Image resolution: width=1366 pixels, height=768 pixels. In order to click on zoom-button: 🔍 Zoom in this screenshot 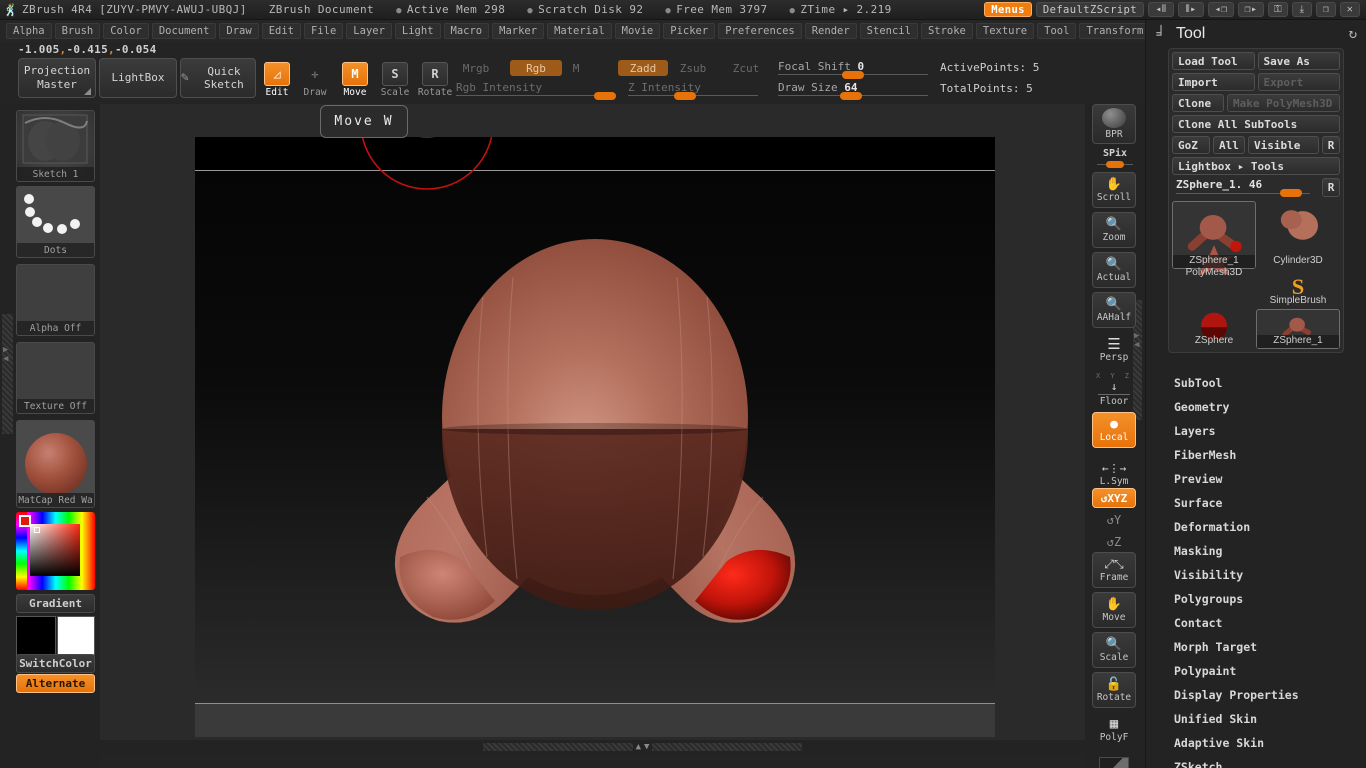, I will do `click(1114, 230)`.